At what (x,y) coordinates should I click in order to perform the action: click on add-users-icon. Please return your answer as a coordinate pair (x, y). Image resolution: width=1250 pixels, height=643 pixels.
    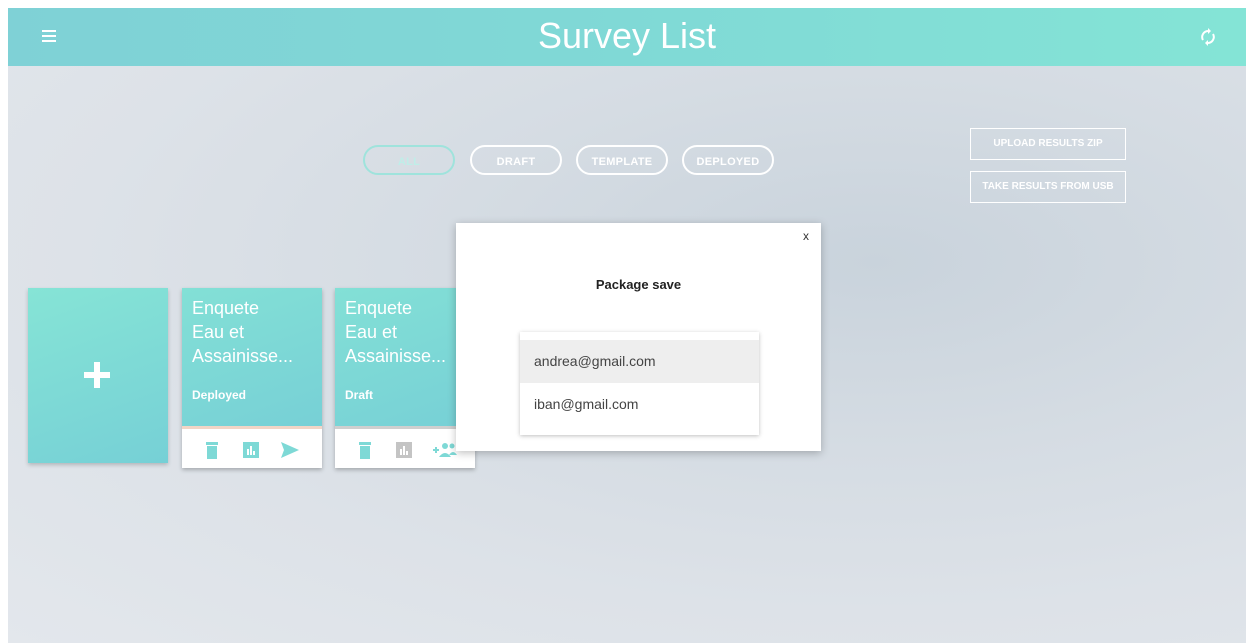
    Looking at the image, I should click on (445, 450).